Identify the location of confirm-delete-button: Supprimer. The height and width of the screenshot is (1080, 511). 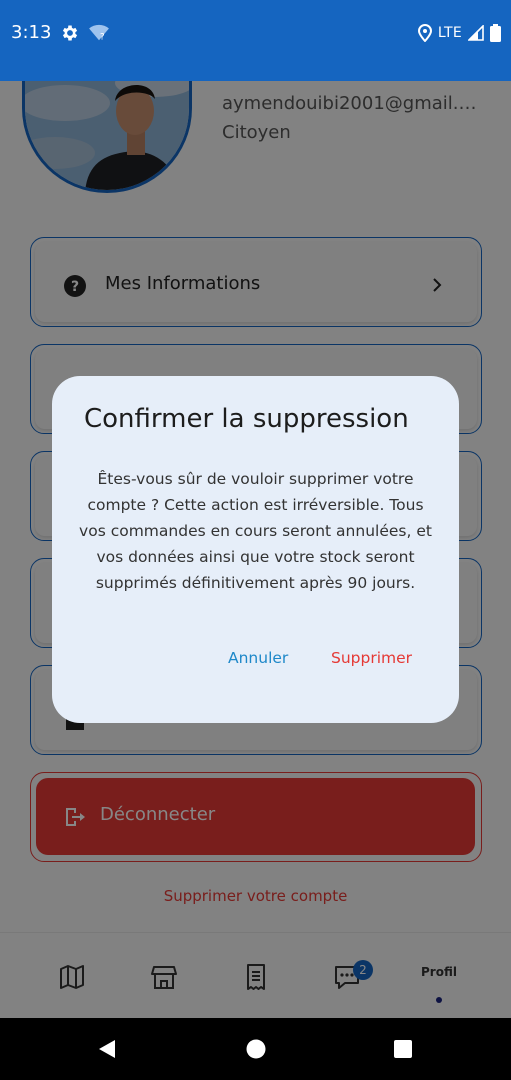
(371, 658).